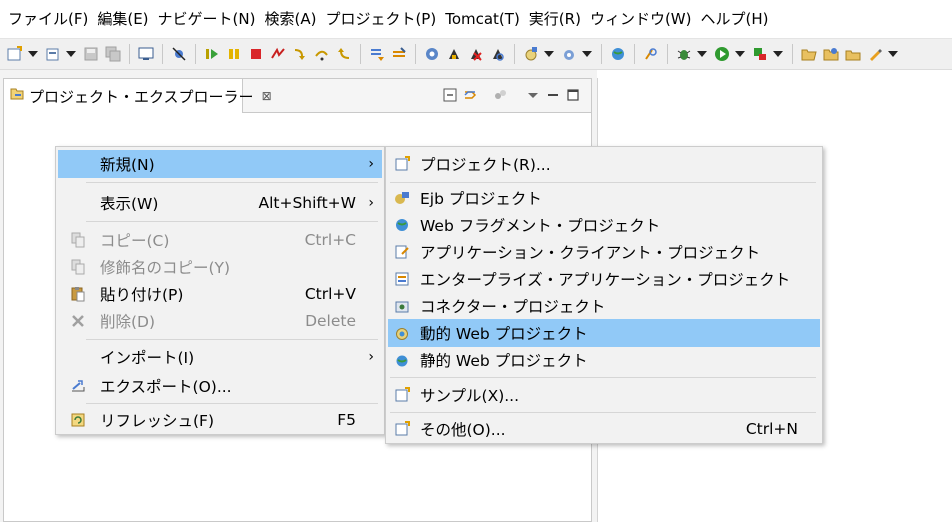 Image resolution: width=952 pixels, height=522 pixels. What do you see at coordinates (399, 54) in the screenshot?
I see `open-task-icon` at bounding box center [399, 54].